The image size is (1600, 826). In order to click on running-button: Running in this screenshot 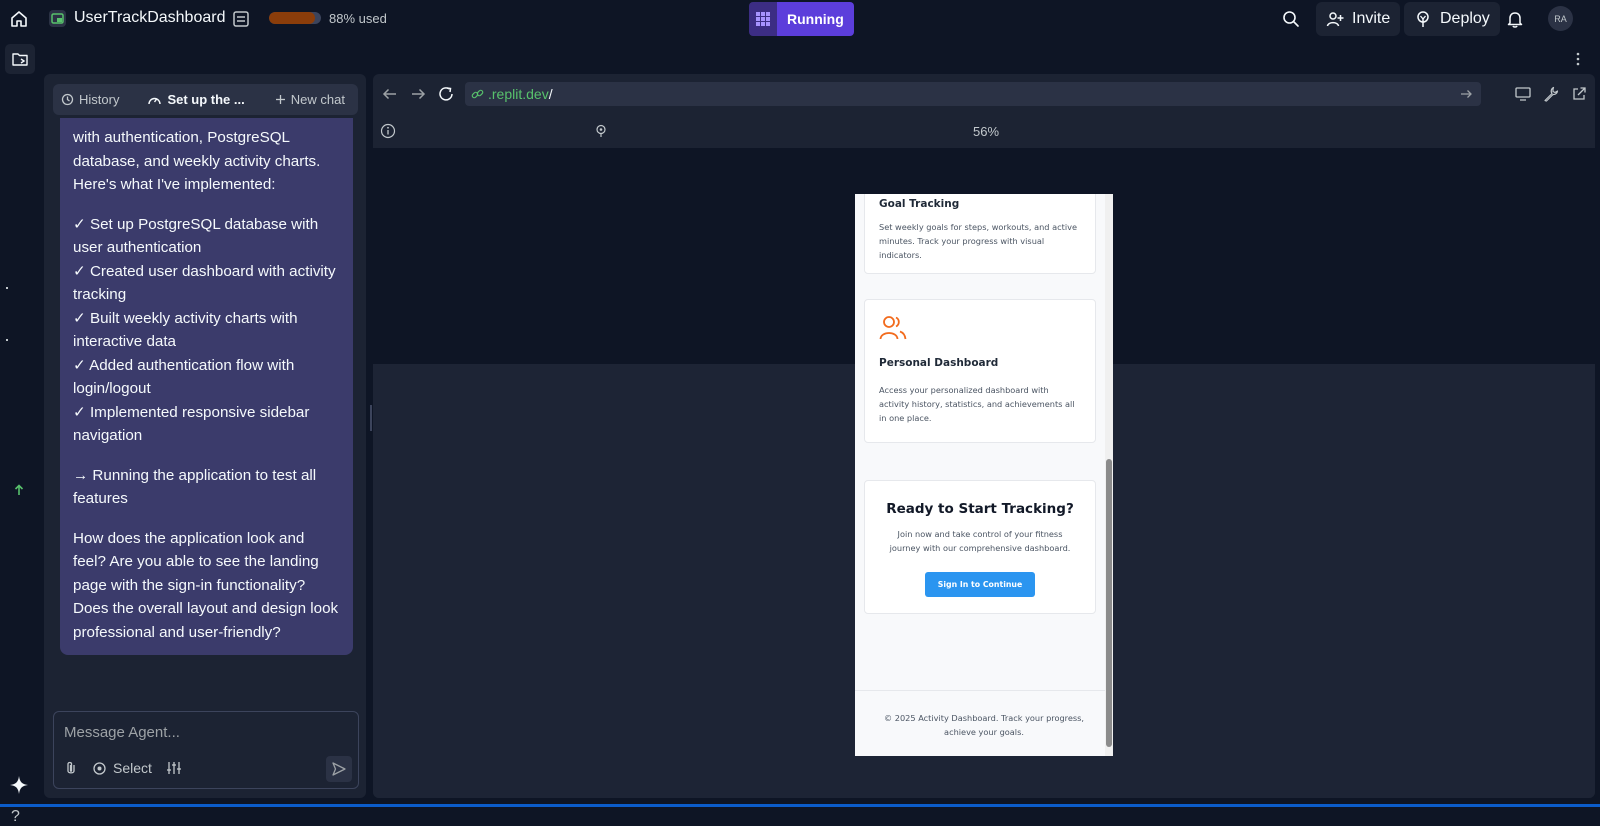, I will do `click(801, 19)`.